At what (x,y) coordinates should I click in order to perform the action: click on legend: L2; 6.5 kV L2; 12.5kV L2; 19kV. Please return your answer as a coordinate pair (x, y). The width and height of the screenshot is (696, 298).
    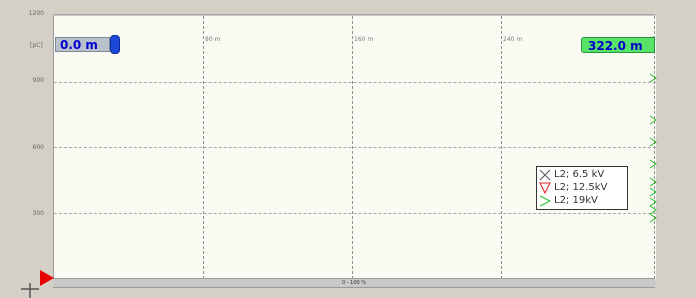
    Looking at the image, I should click on (582, 188).